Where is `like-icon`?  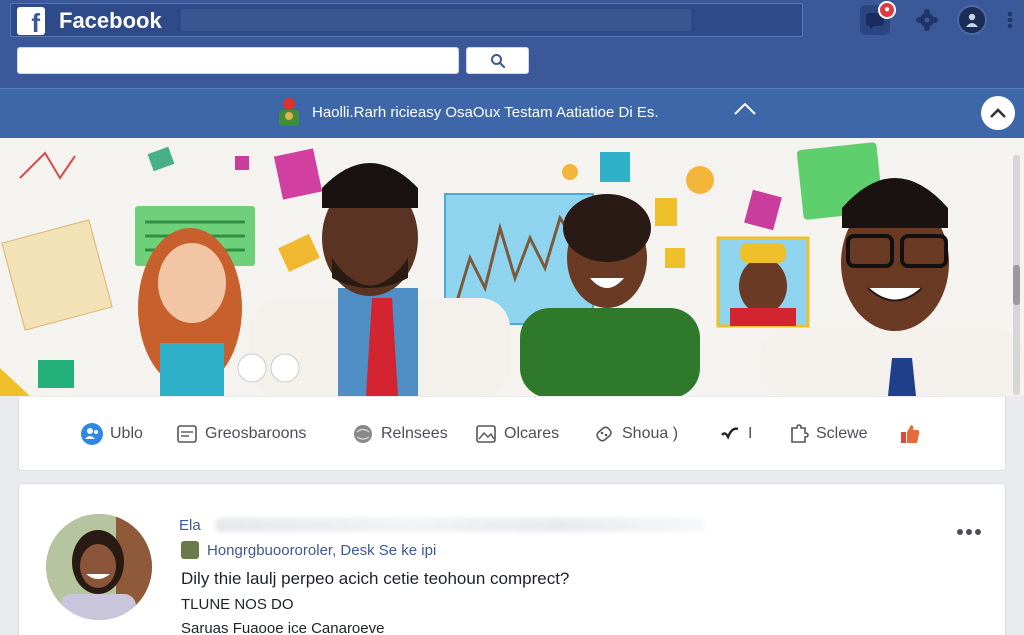
like-icon is located at coordinates (910, 434).